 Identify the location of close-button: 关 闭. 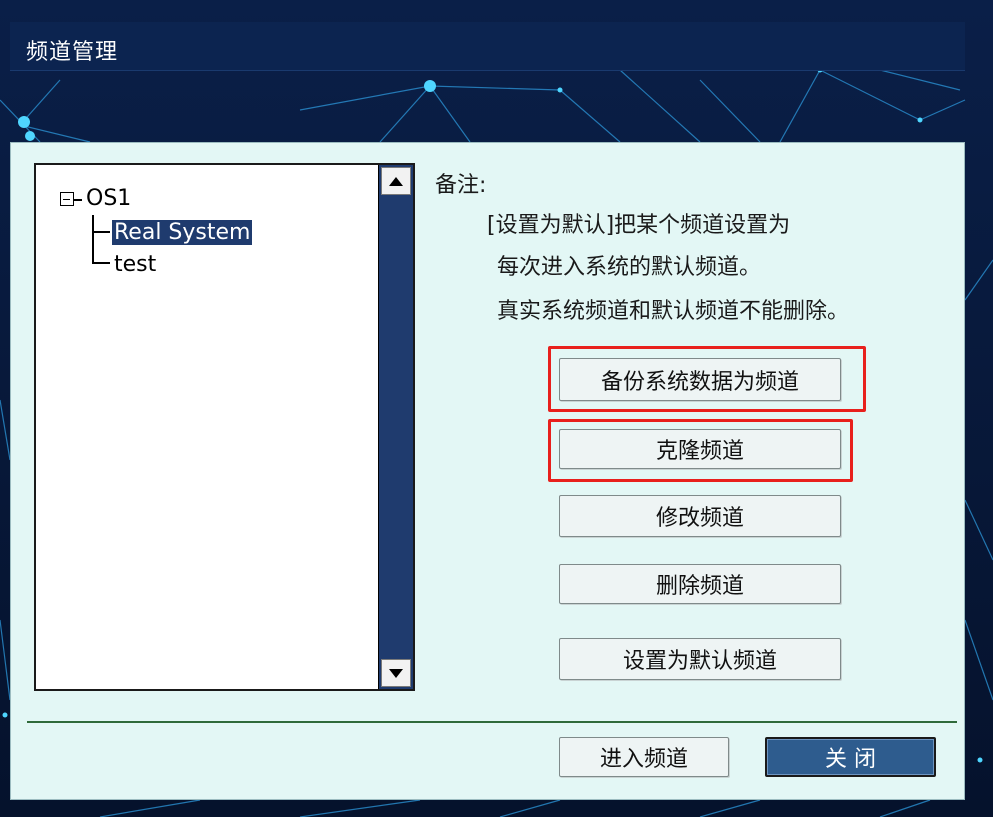
(850, 757).